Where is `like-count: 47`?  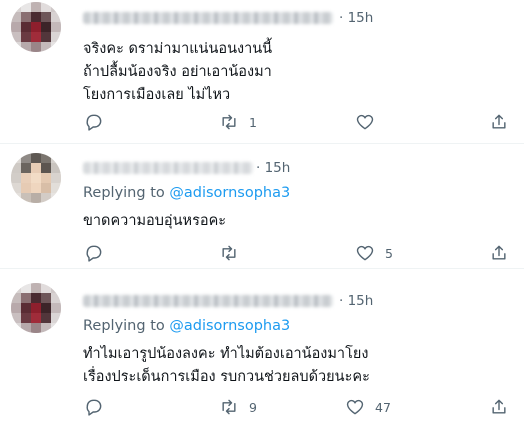 like-count: 47 is located at coordinates (383, 407).